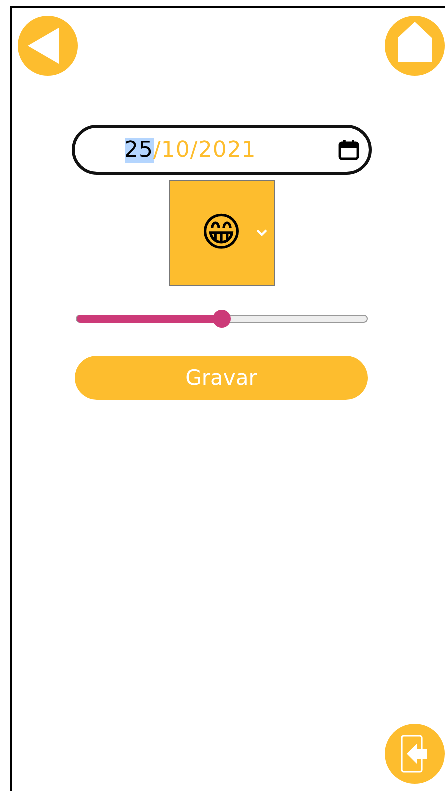  What do you see at coordinates (415, 754) in the screenshot?
I see `exit-door-icon` at bounding box center [415, 754].